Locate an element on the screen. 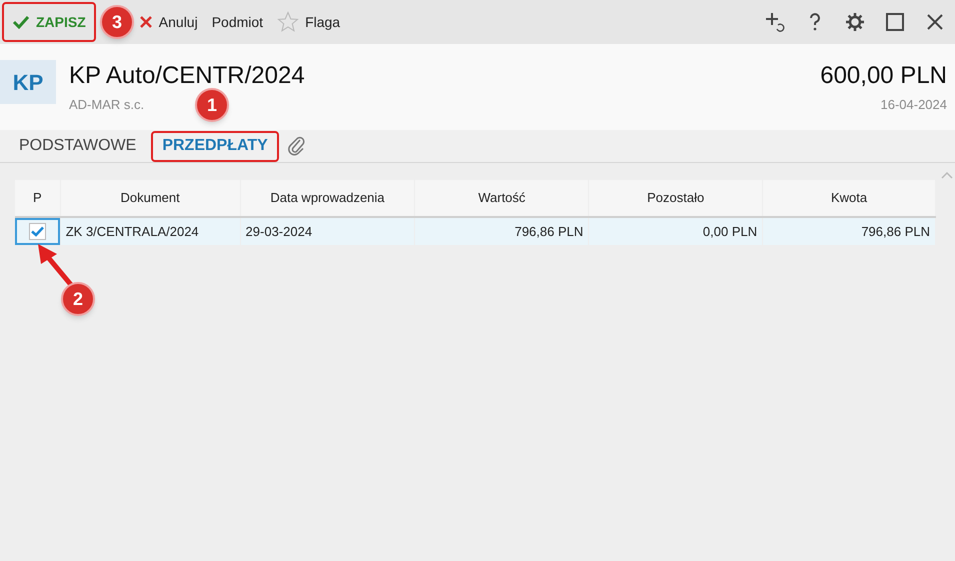  document-title: KP Auto/CENTR/2024 is located at coordinates (187, 76).